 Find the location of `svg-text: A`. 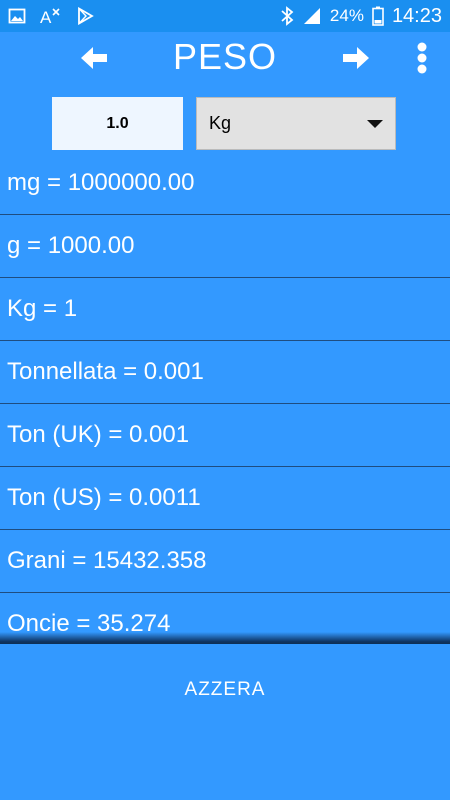

svg-text: A is located at coordinates (46, 16).